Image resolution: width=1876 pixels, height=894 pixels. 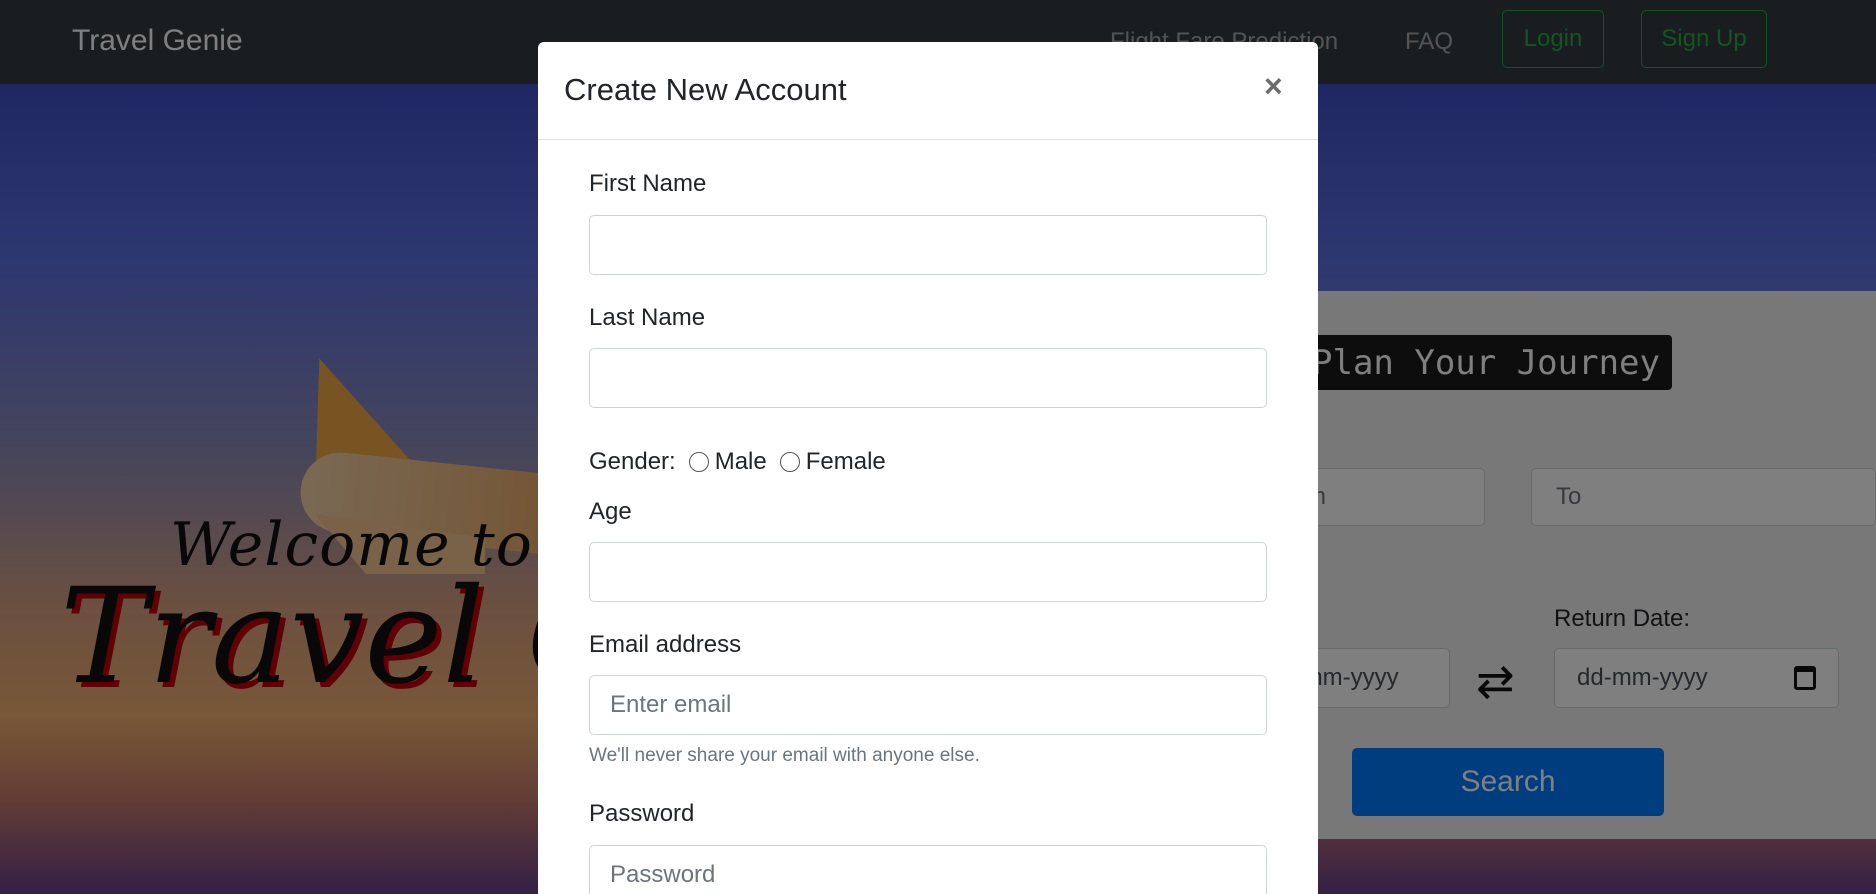 What do you see at coordinates (698, 462) in the screenshot?
I see `male-radio` at bounding box center [698, 462].